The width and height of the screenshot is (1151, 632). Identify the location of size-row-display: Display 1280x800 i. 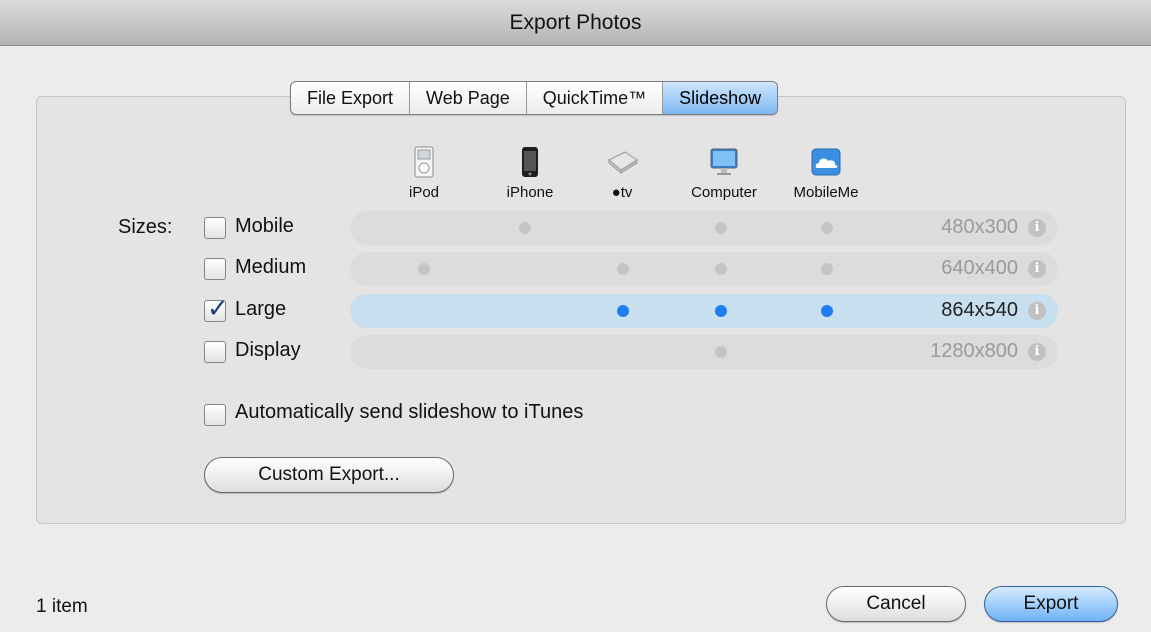
(634, 352).